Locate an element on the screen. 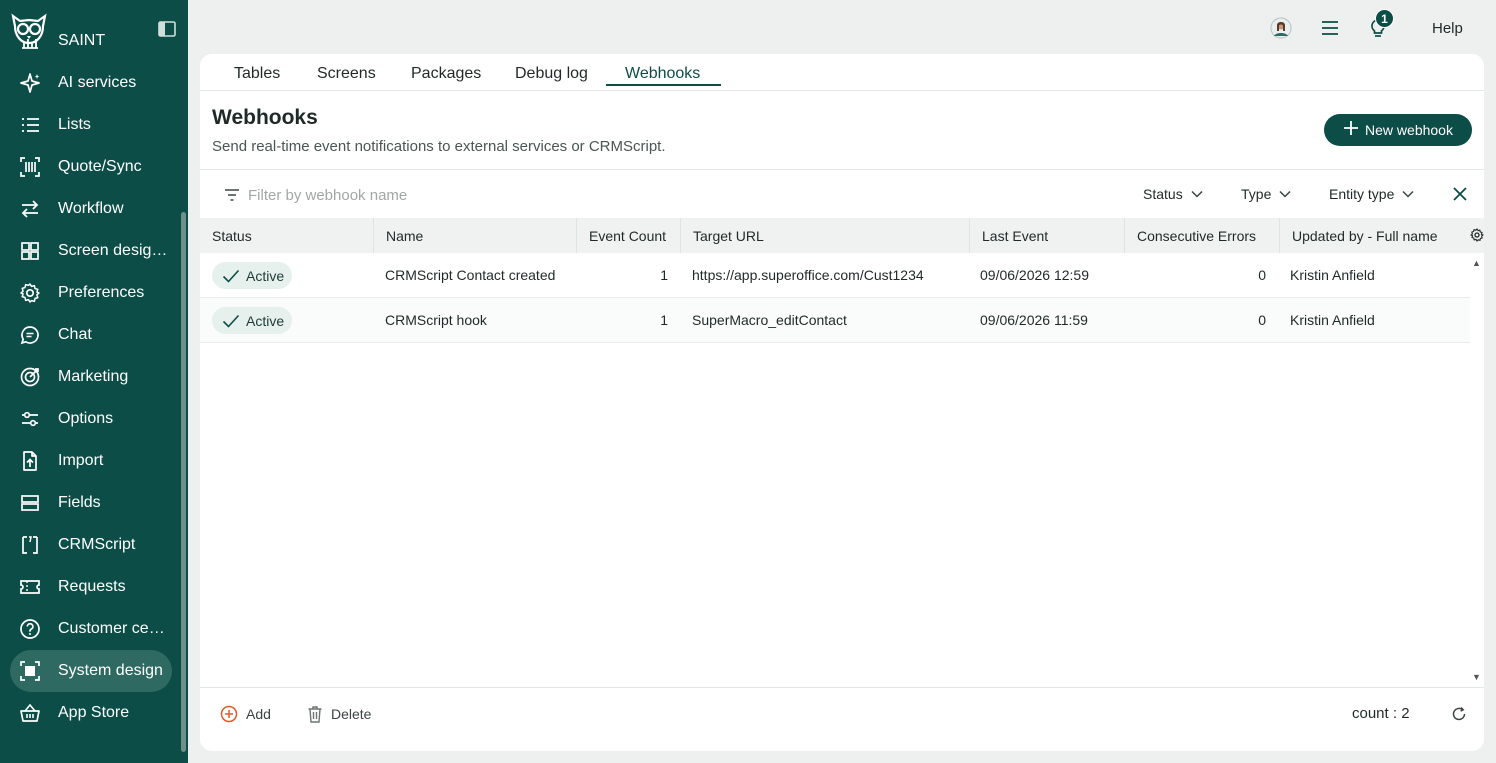 This screenshot has width=1496, height=763. sidebar-item-lists: Lists is located at coordinates (94, 125).